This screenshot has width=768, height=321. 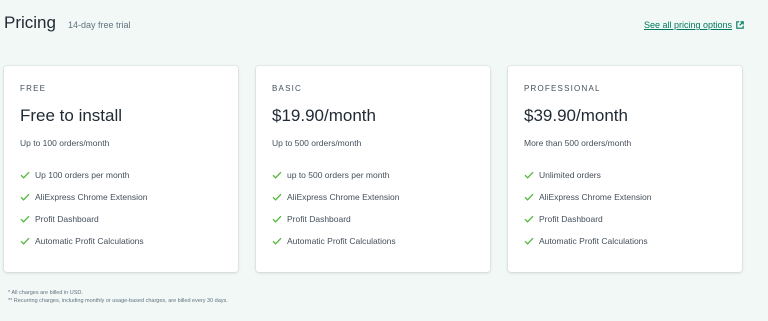 I want to click on feature-text: up to 500 orders per month, so click(x=338, y=174).